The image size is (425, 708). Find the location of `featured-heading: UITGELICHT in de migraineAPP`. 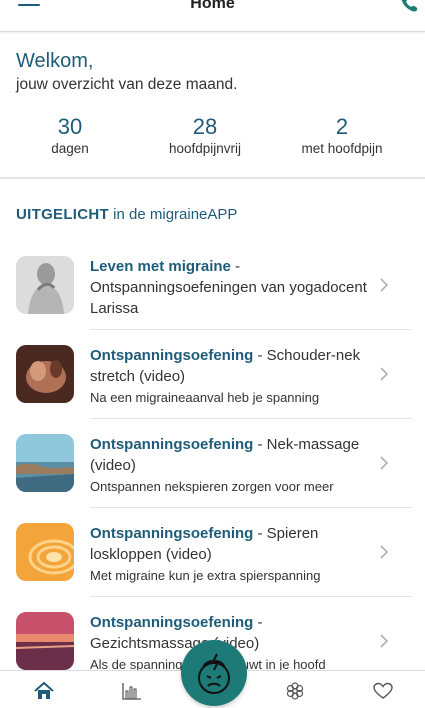

featured-heading: UITGELICHT in de migraineAPP is located at coordinates (126, 214).